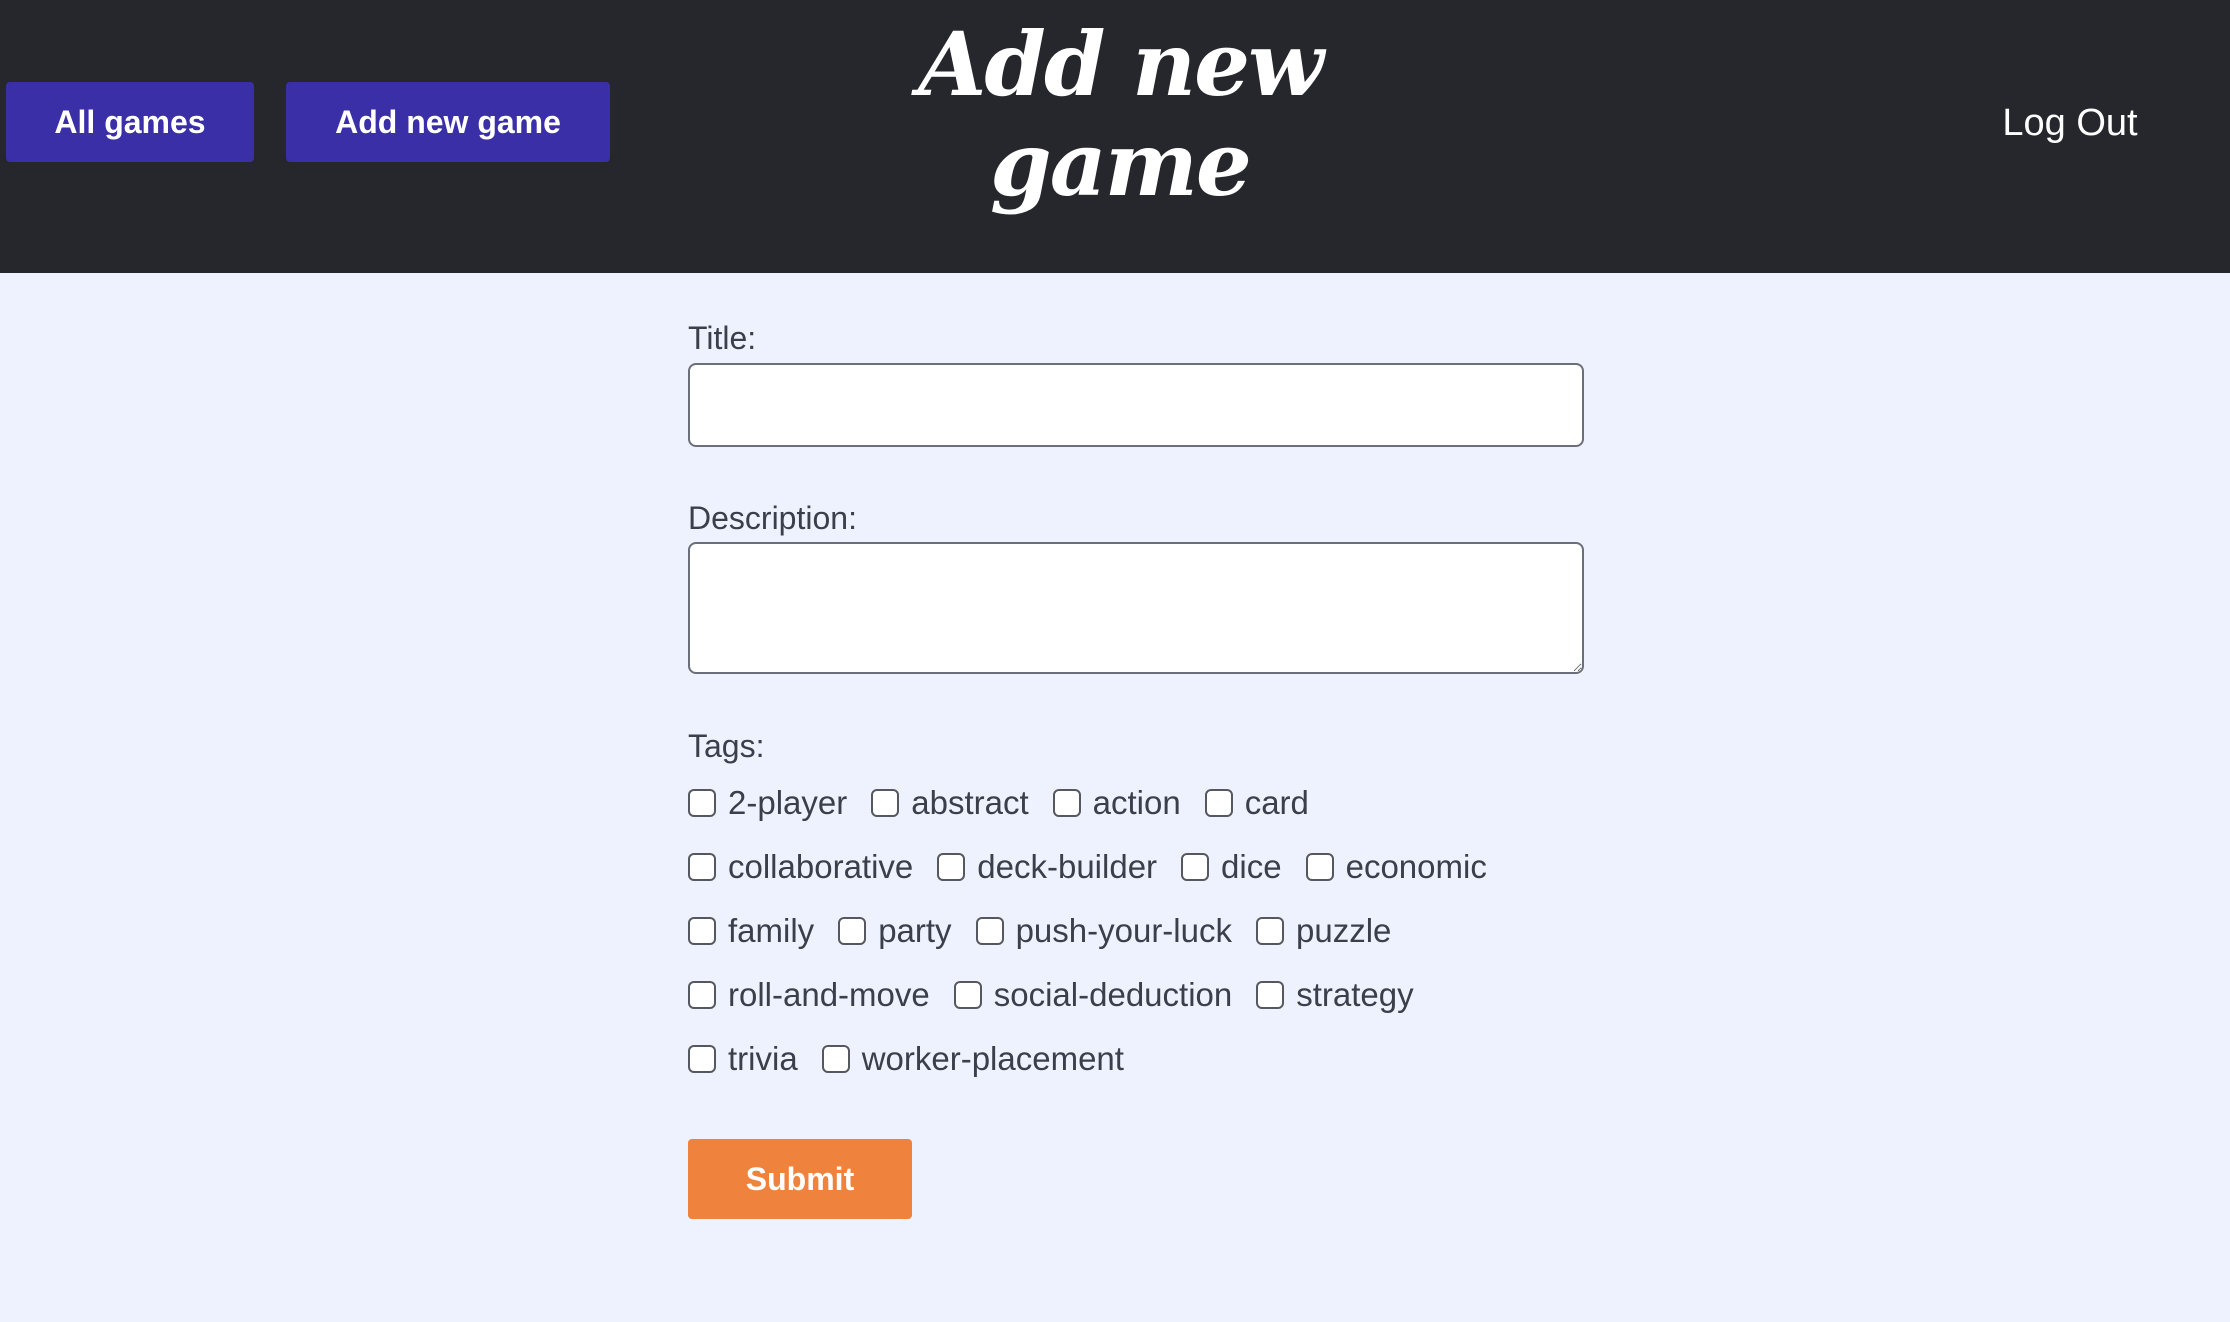 The image size is (2230, 1322). I want to click on tag-row: roll-and-move social-deduction strategy, so click(1063, 995).